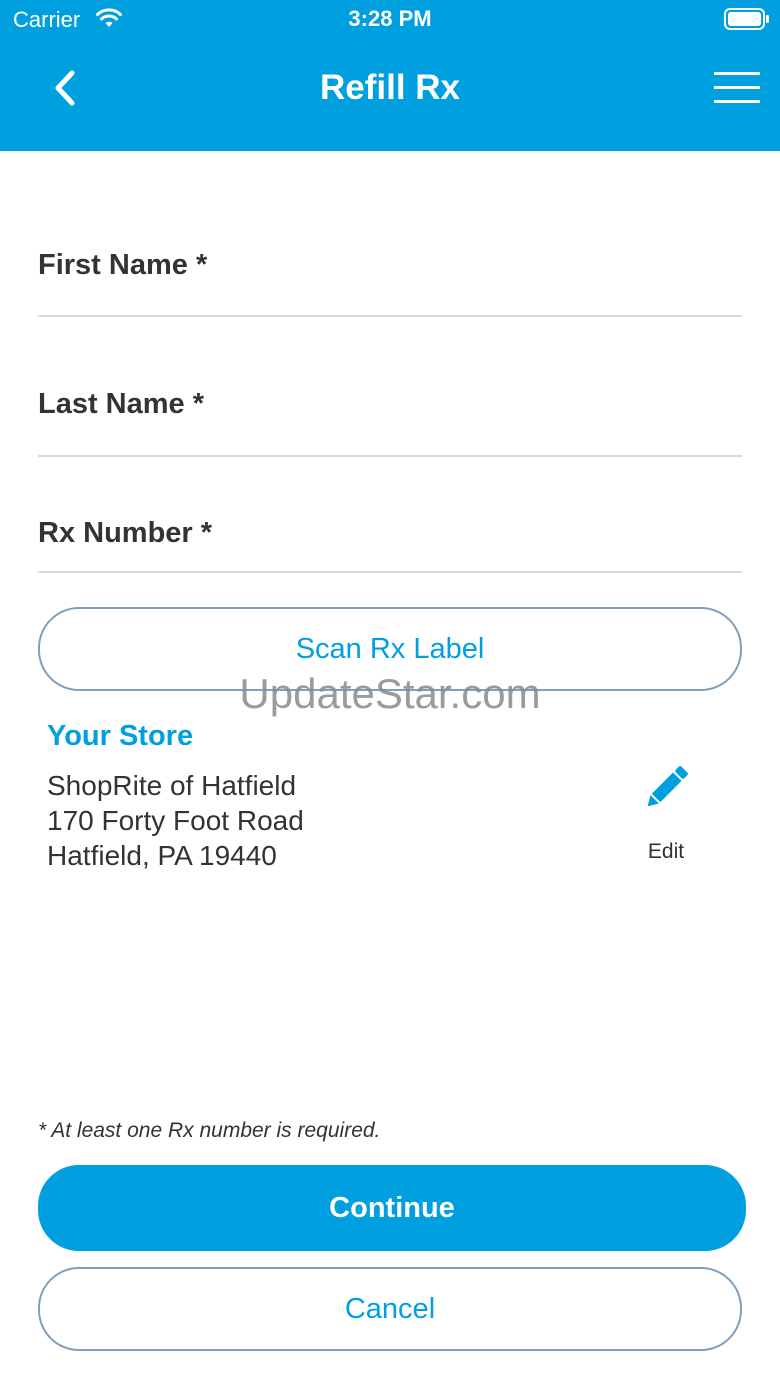  I want to click on hamburger-menu-icon, so click(738, 88).